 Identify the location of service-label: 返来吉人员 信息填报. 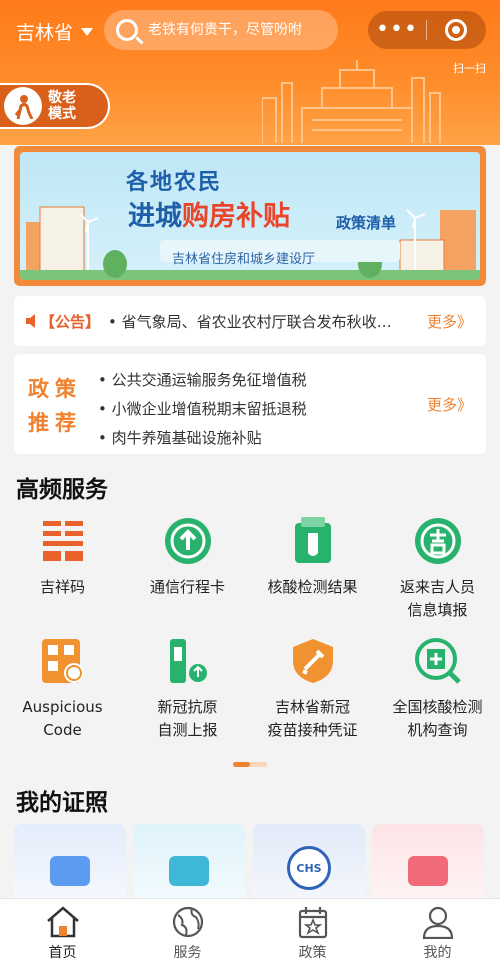
(437, 598).